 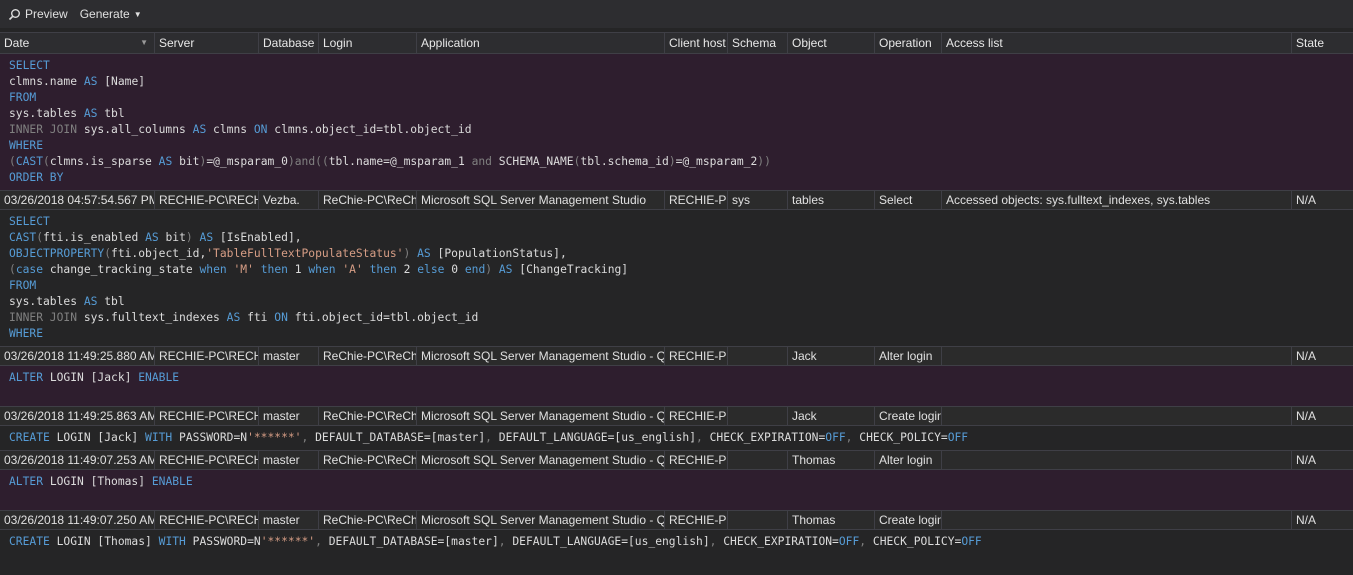 I want to click on sql-text: ALTER LOGIN [Jack] ENABLE, so click(x=676, y=386).